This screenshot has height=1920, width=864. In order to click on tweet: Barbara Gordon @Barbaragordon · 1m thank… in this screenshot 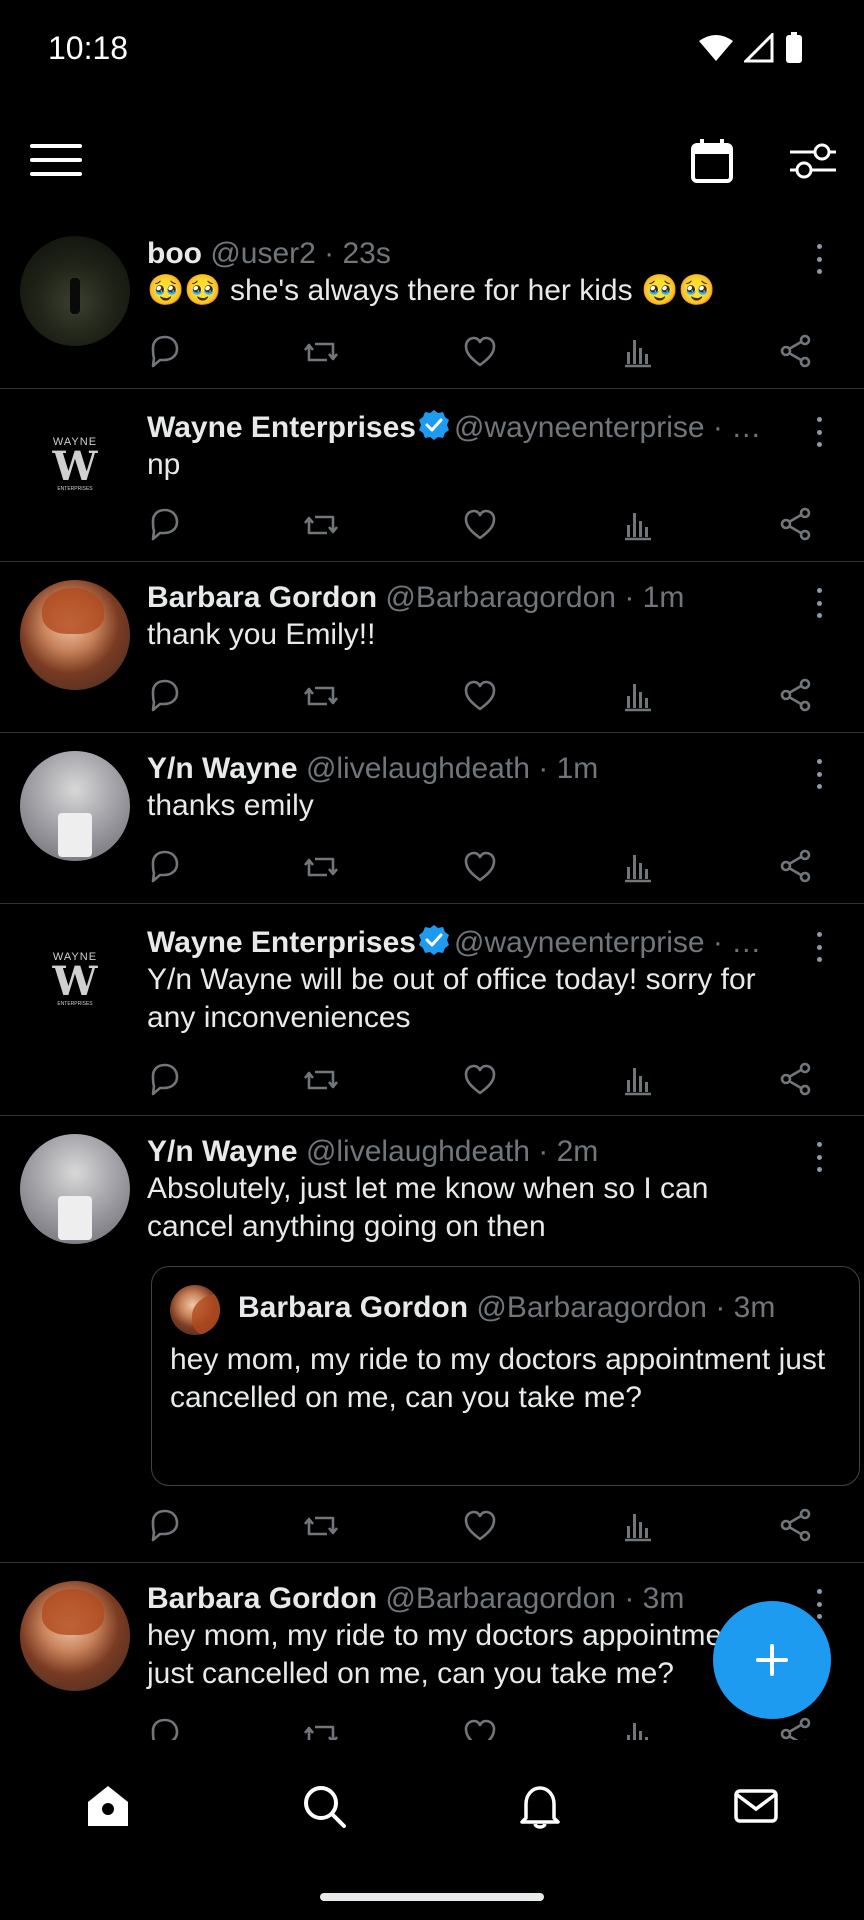, I will do `click(432, 647)`.